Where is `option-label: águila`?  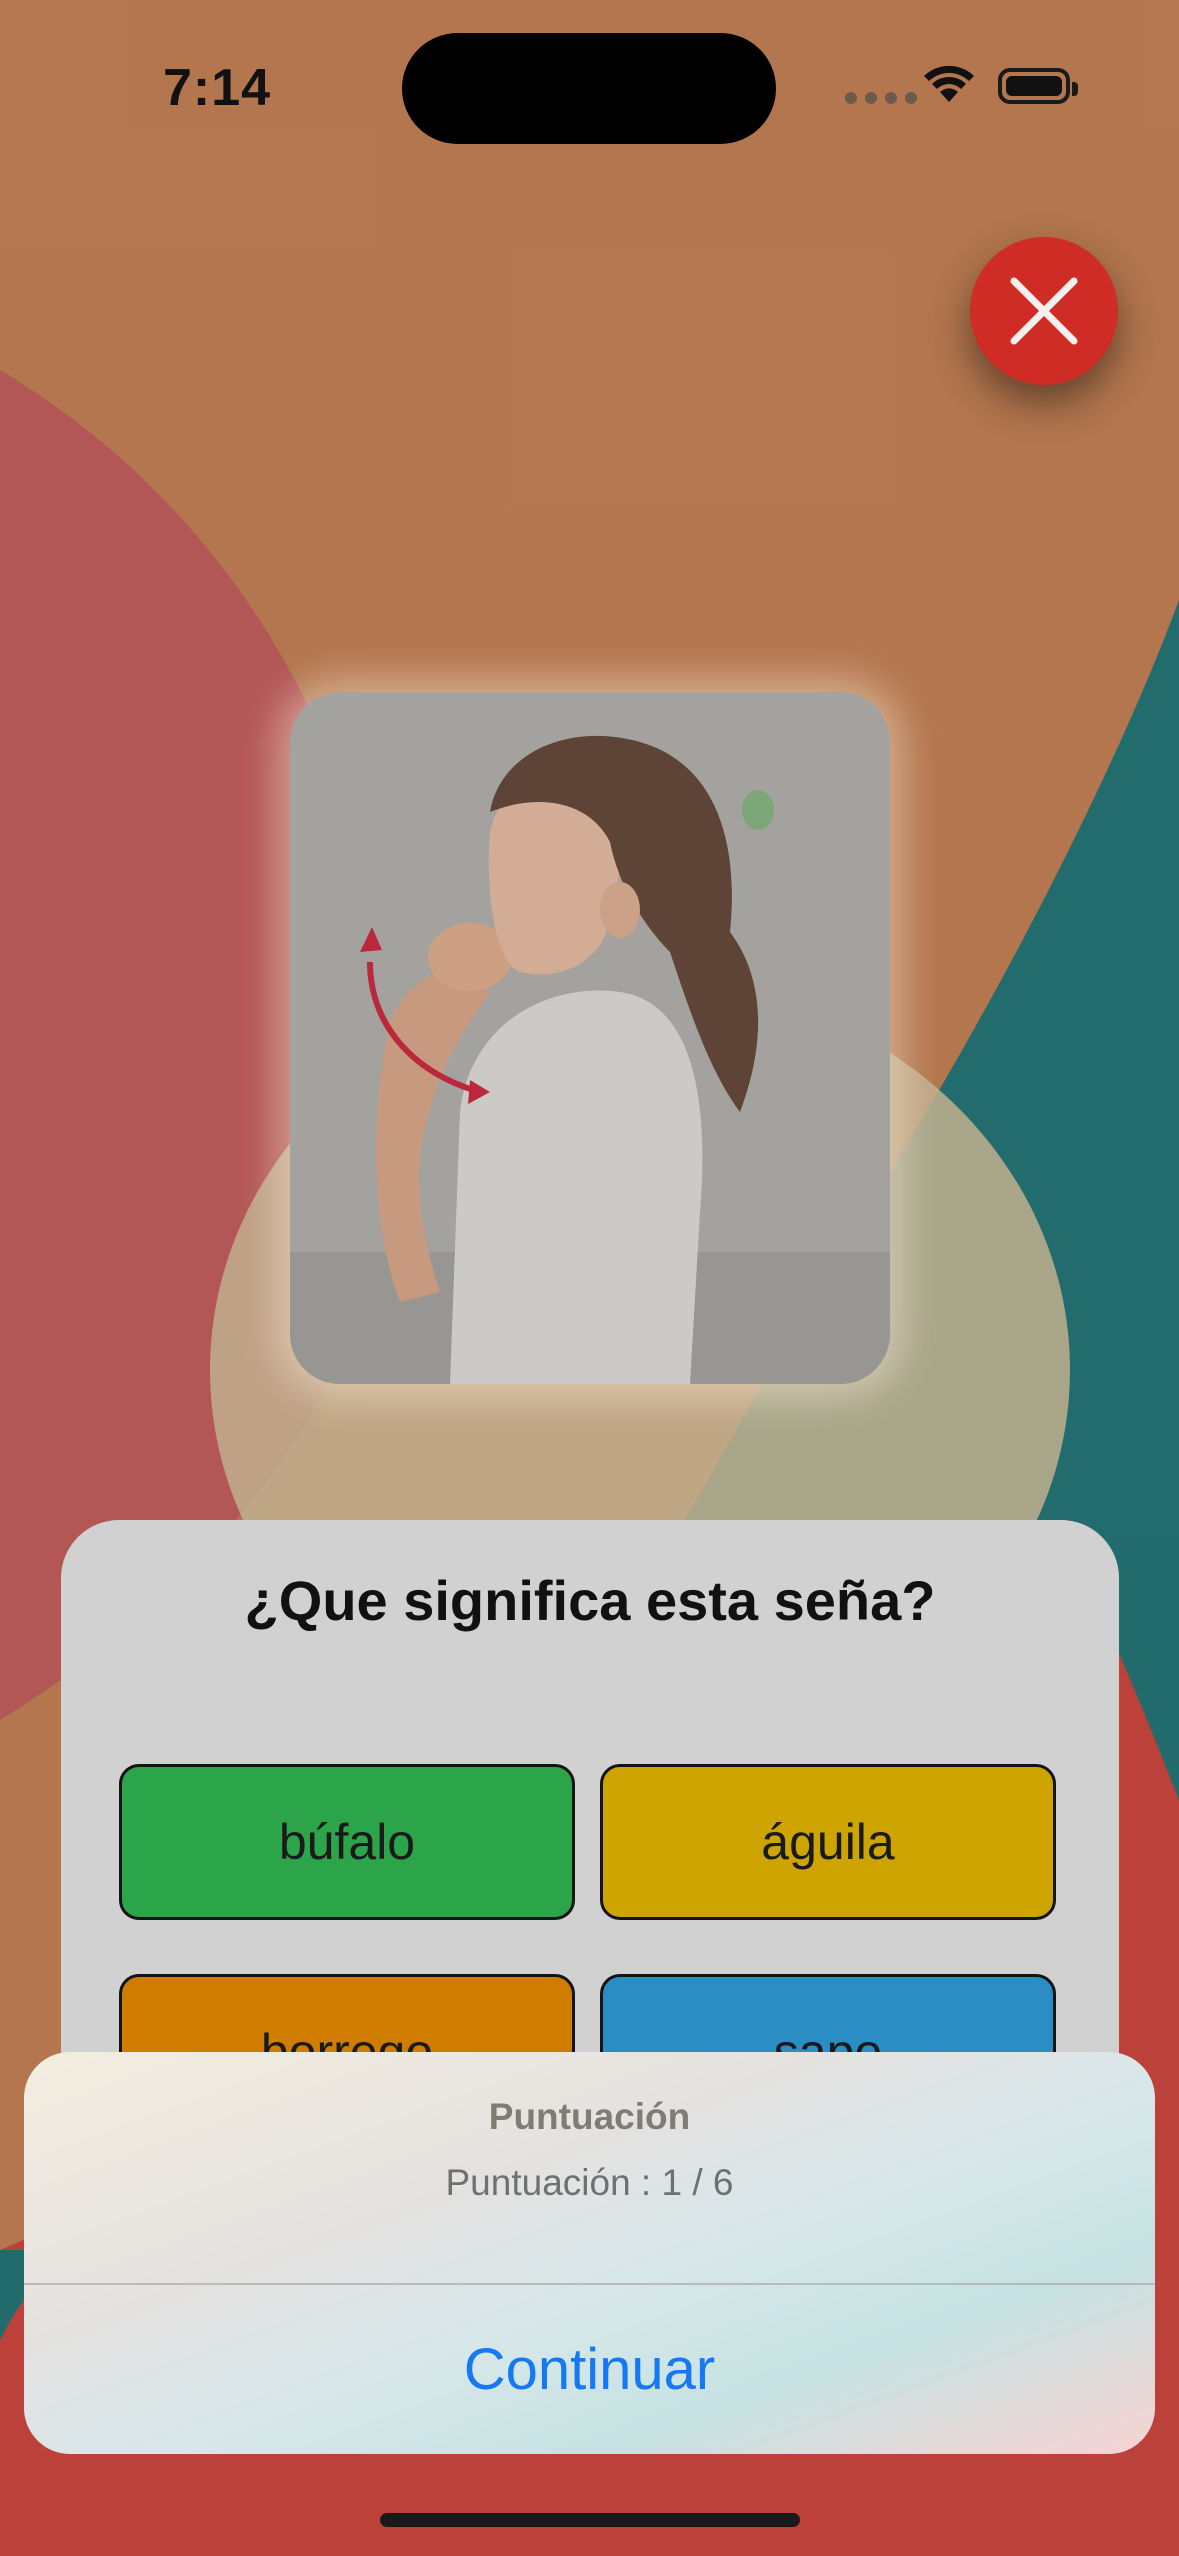 option-label: águila is located at coordinates (828, 1842).